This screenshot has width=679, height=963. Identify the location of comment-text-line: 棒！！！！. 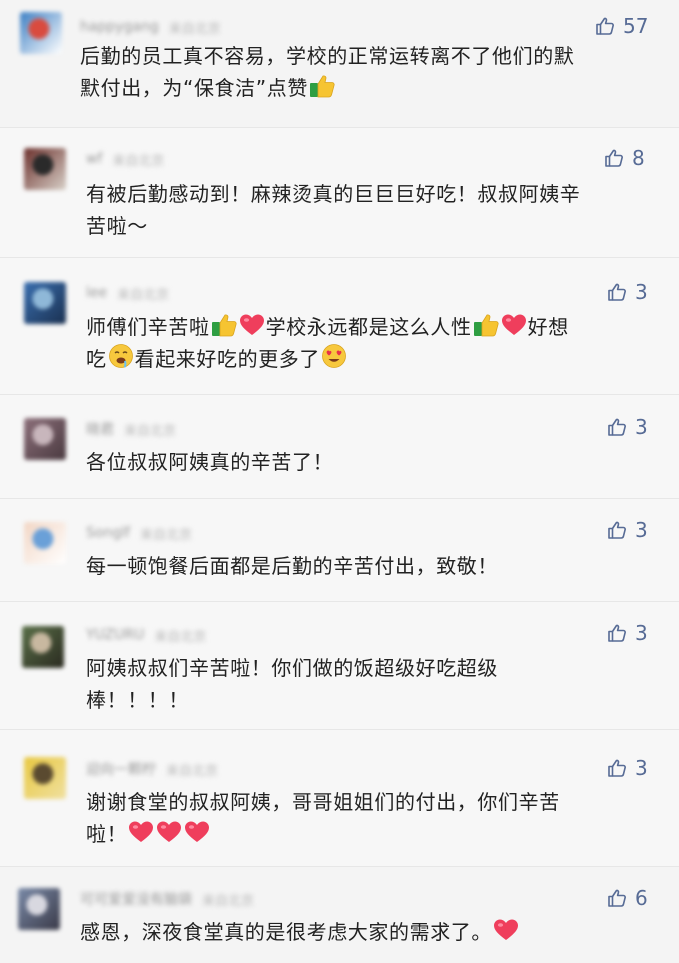
(292, 700).